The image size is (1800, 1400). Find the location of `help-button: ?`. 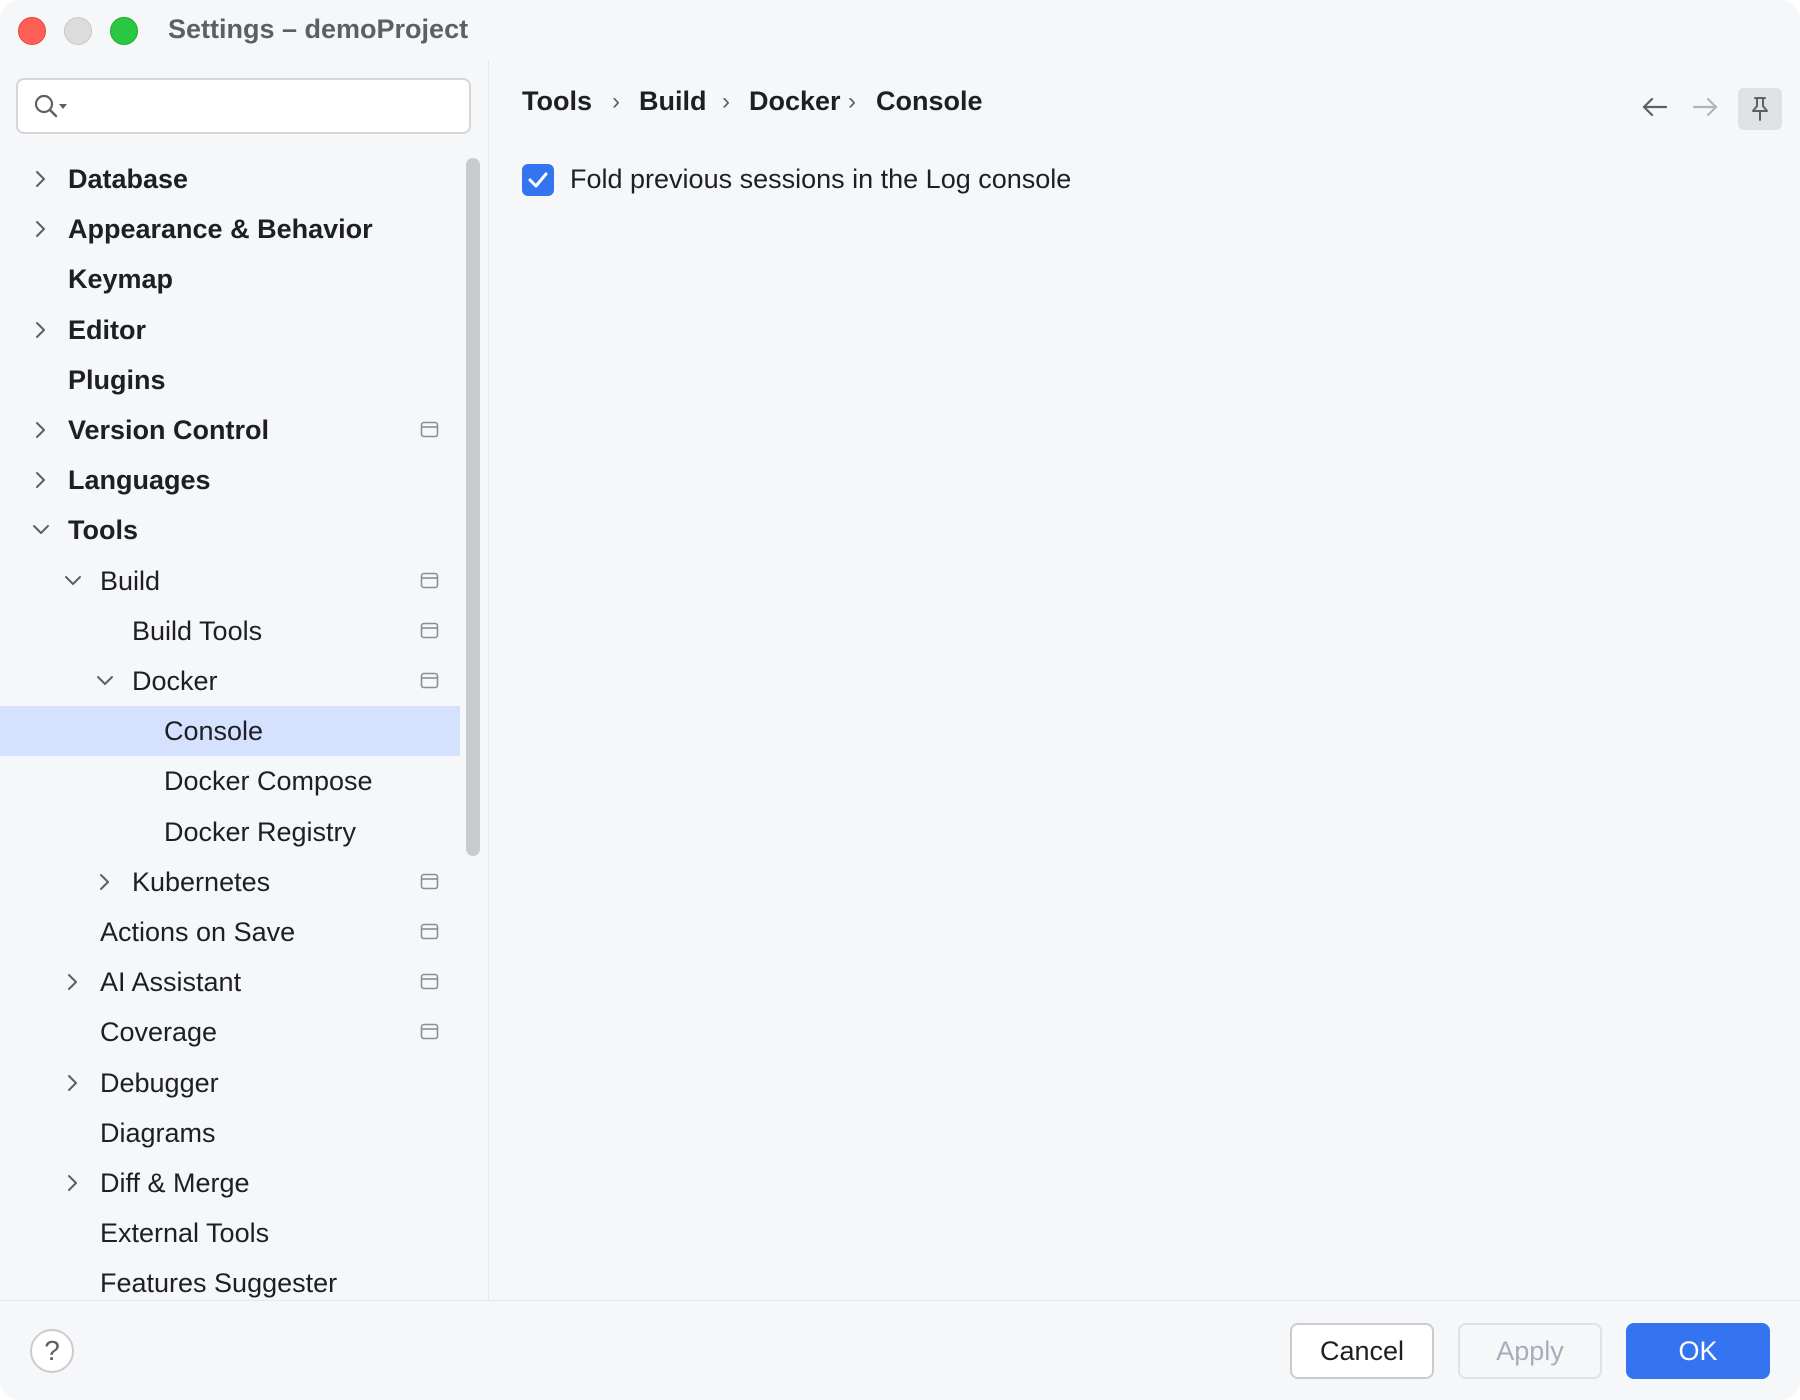

help-button: ? is located at coordinates (52, 1351).